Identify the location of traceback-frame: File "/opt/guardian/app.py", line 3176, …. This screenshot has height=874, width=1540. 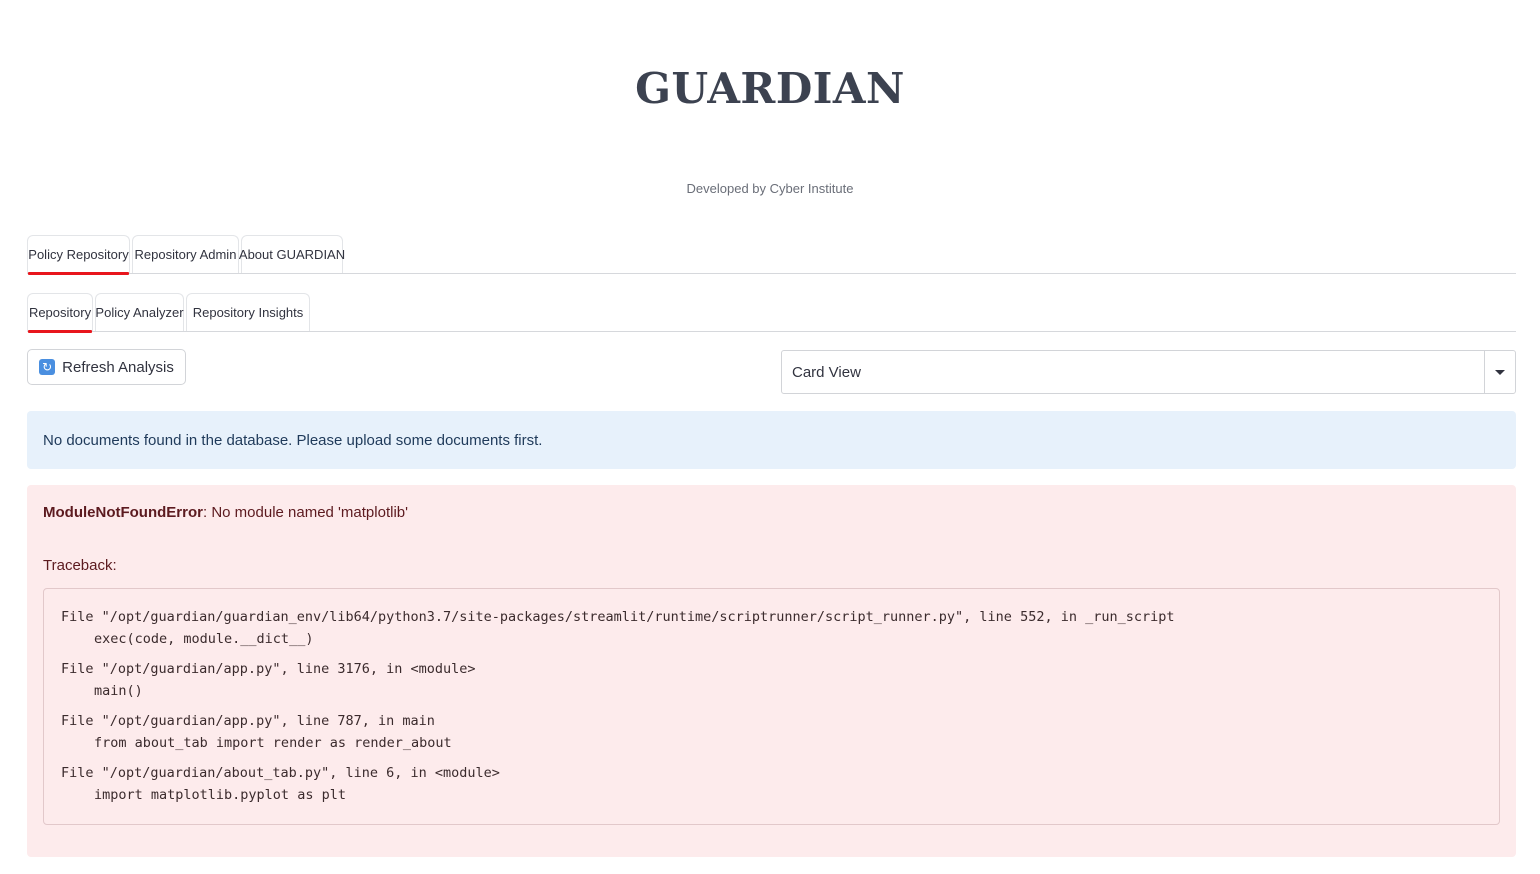
(772, 680).